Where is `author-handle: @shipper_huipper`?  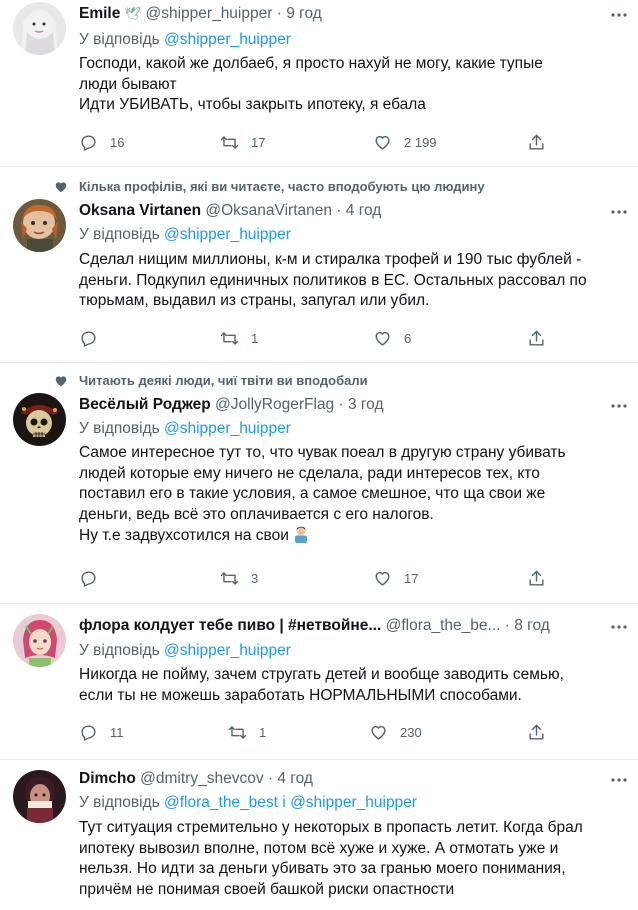
author-handle: @shipper_huipper is located at coordinates (209, 13).